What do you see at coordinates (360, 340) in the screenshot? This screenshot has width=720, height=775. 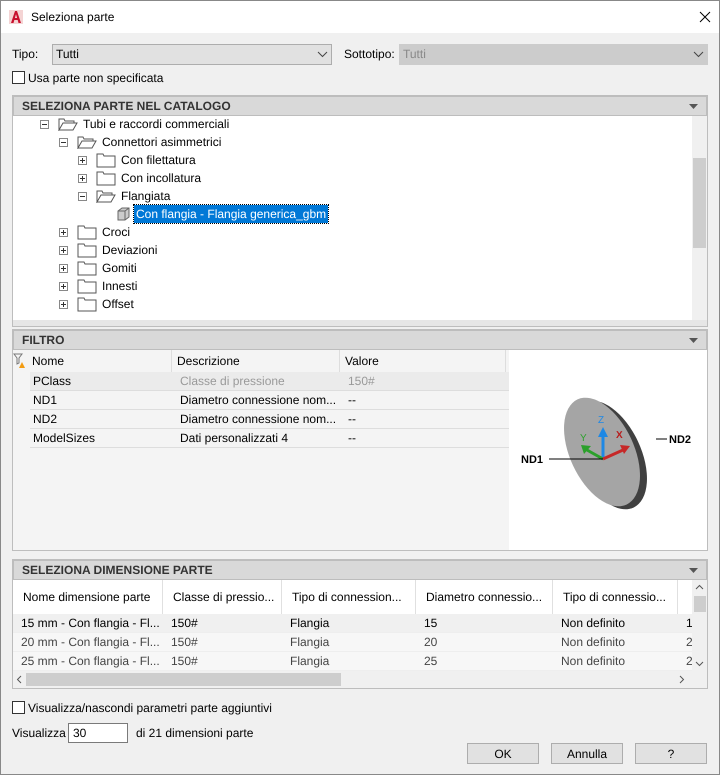 I see `section-header: FILTRO` at bounding box center [360, 340].